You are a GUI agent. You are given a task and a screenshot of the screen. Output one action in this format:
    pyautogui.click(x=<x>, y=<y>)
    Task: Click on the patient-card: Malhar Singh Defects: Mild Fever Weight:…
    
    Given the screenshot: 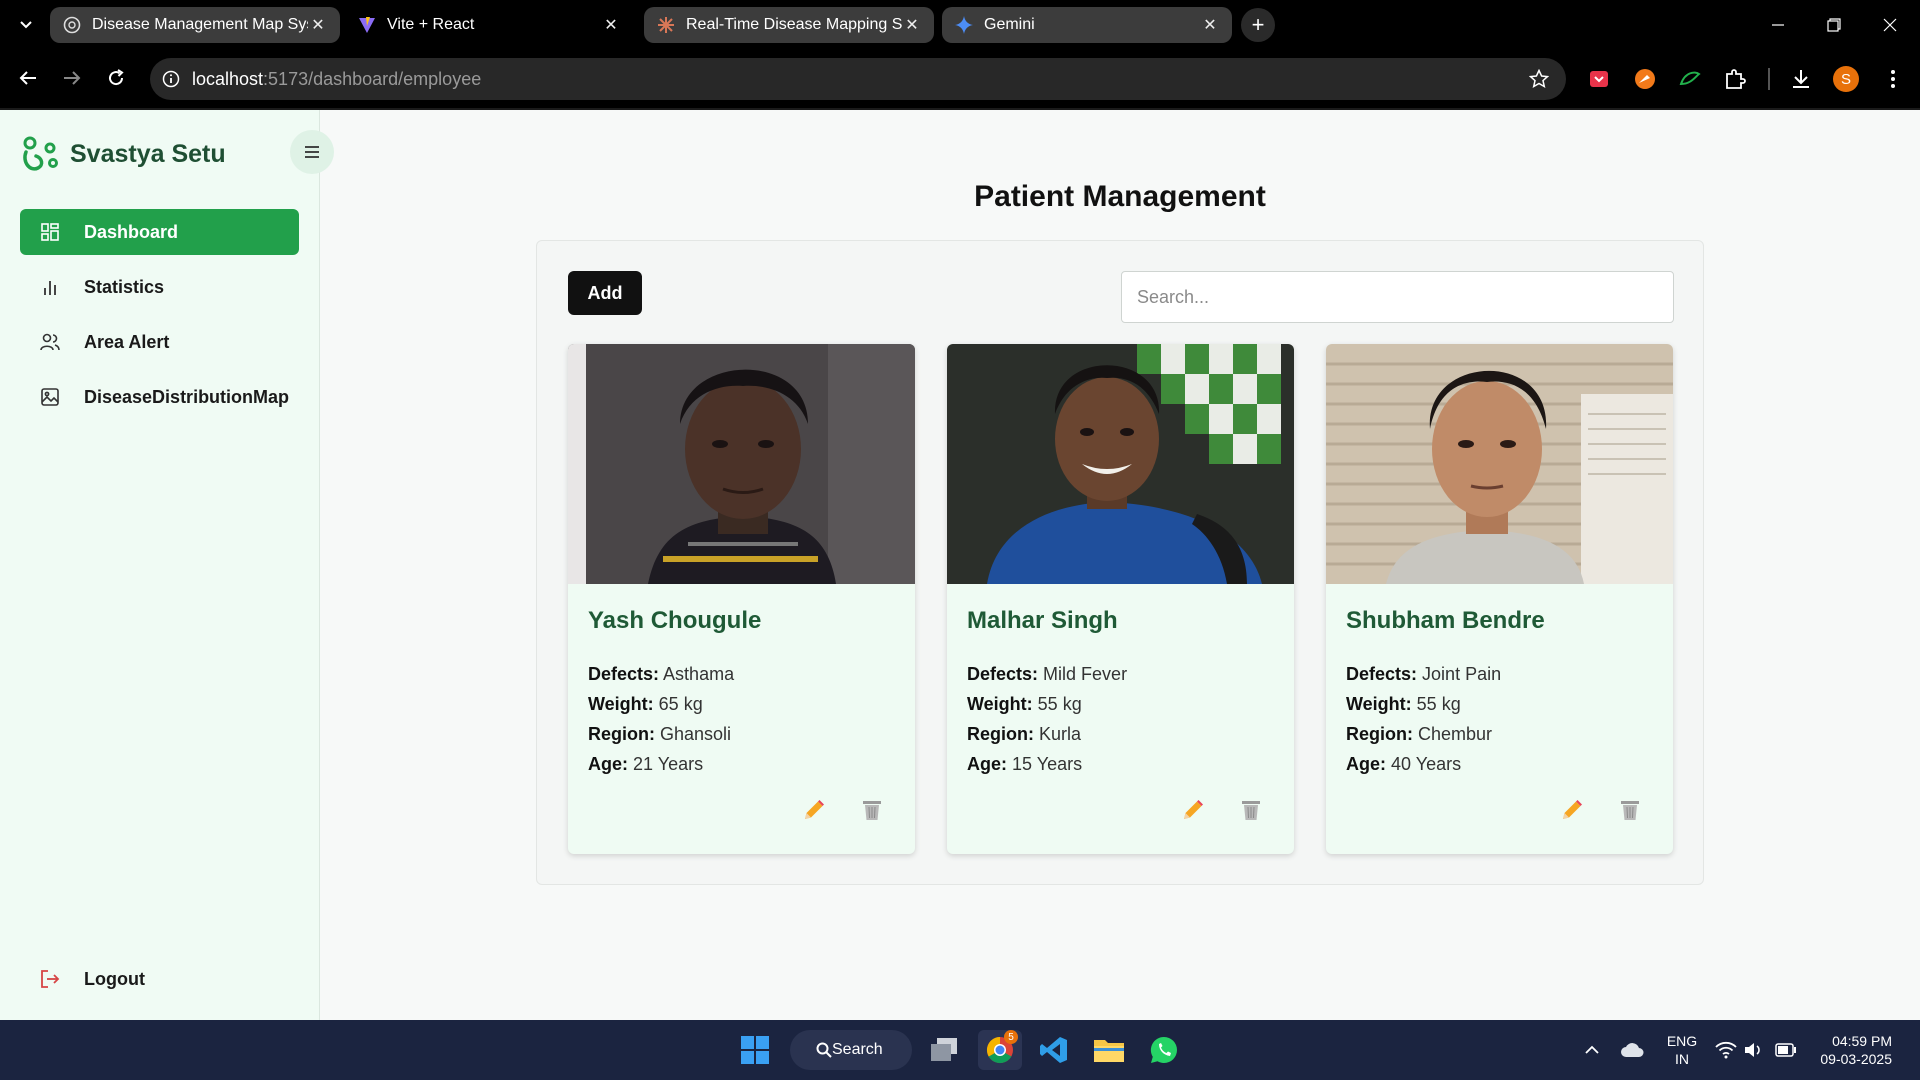 What is the action you would take?
    pyautogui.click(x=1120, y=599)
    